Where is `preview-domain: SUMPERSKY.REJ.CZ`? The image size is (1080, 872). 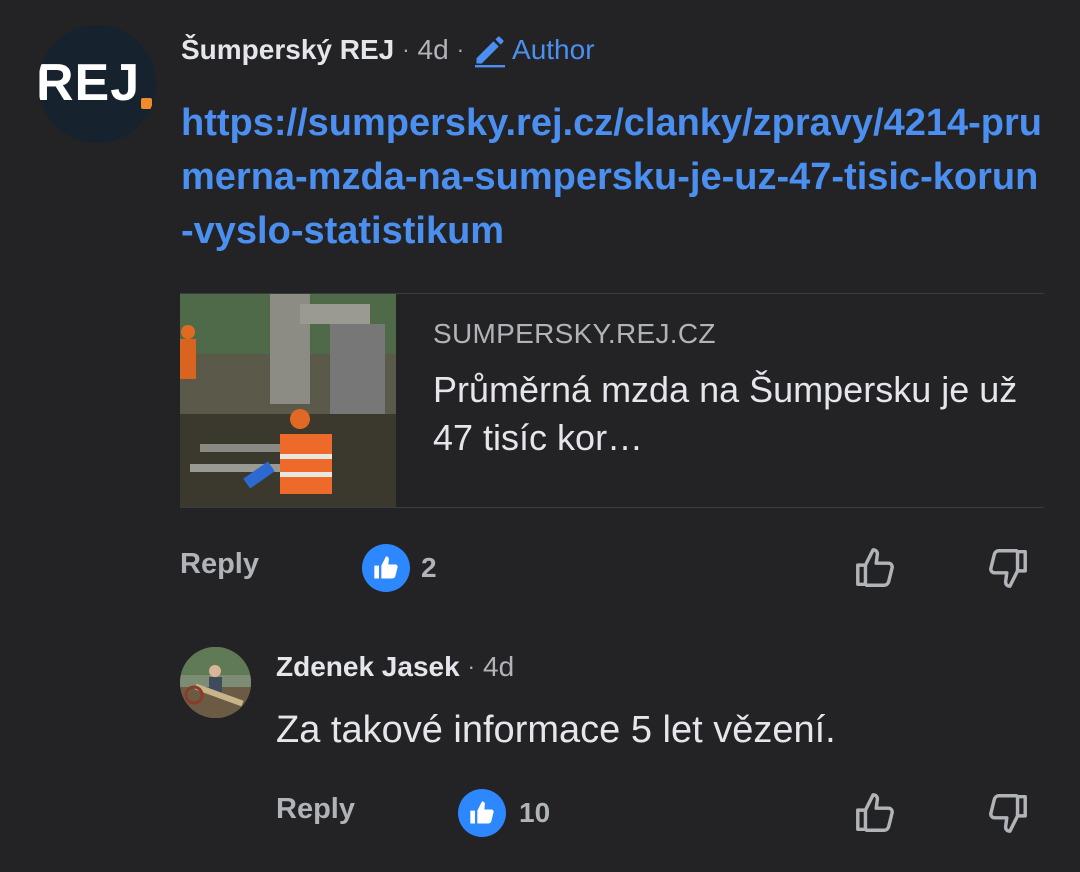
preview-domain: SUMPERSKY.REJ.CZ is located at coordinates (574, 333).